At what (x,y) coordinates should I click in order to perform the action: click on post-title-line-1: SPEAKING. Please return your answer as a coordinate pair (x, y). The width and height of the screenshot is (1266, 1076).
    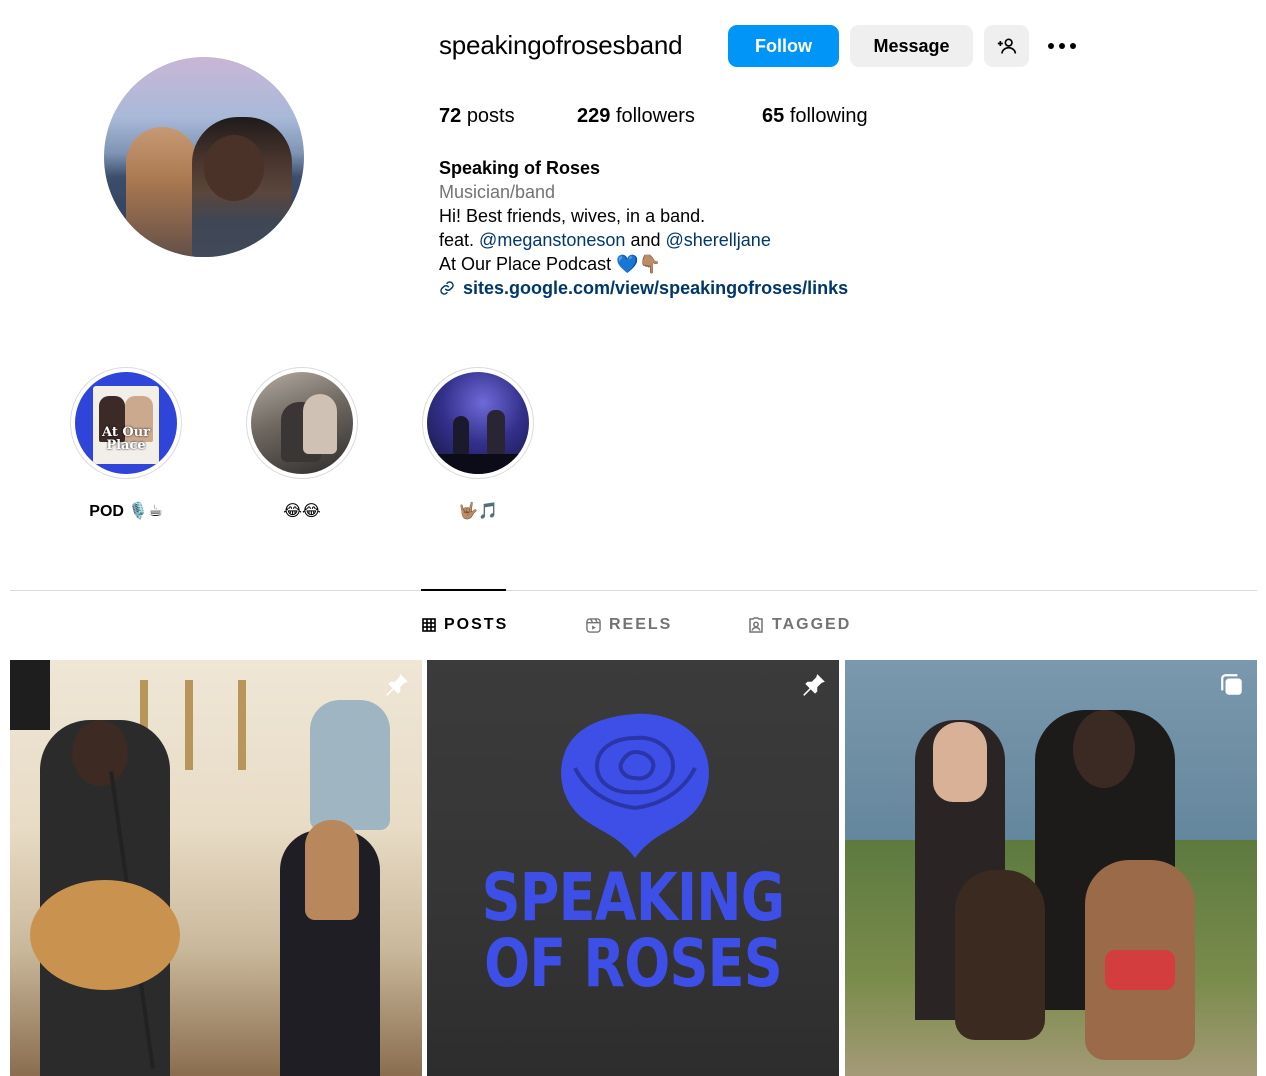
    Looking at the image, I should click on (633, 897).